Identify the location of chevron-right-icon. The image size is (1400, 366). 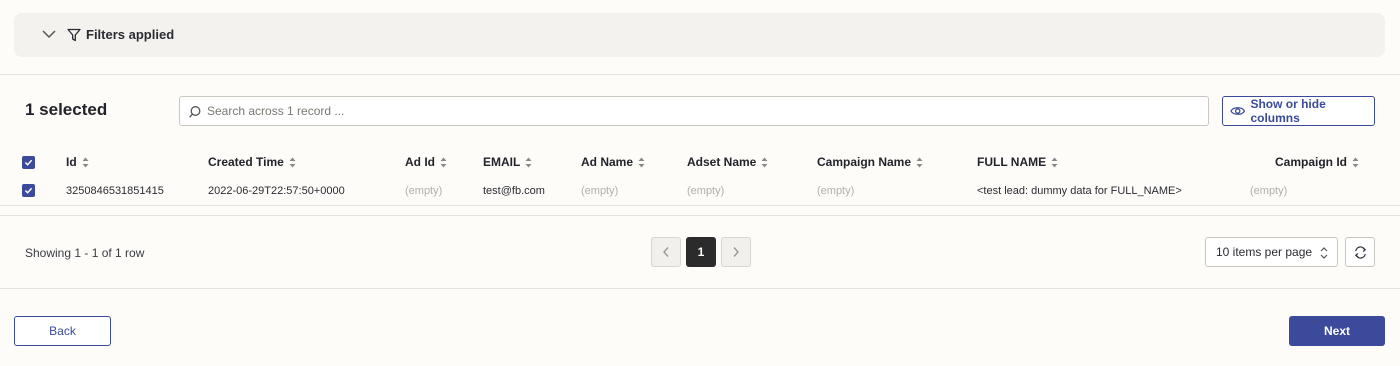
(736, 252).